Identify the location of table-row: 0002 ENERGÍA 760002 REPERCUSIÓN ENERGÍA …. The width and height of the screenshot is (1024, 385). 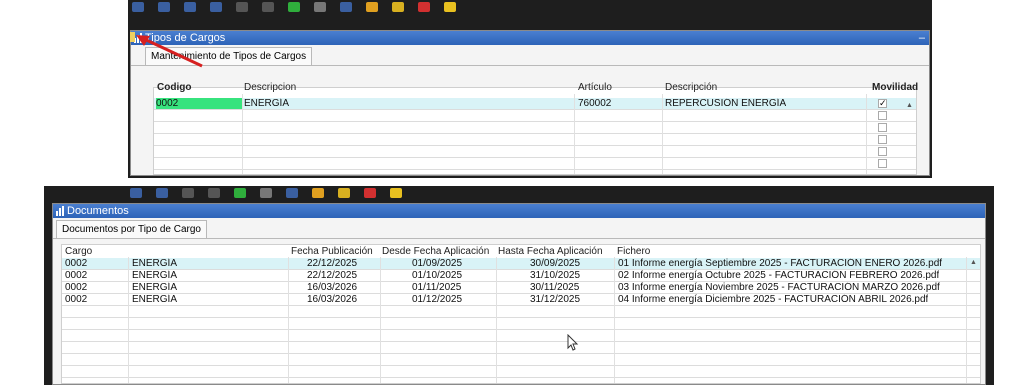
(535, 104).